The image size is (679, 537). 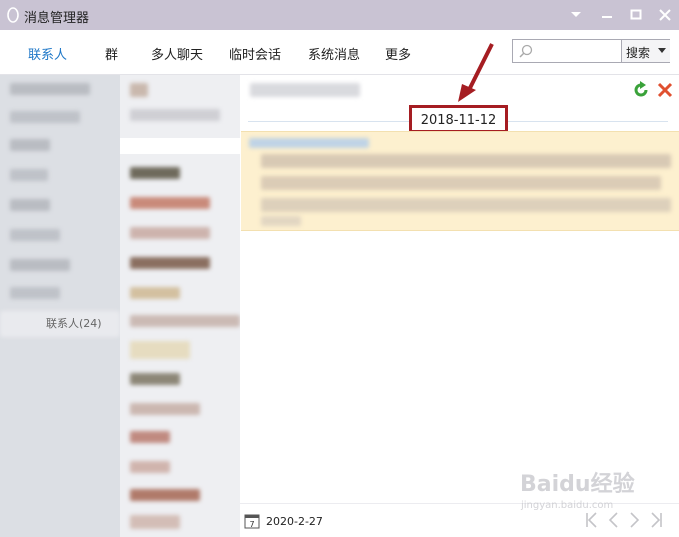 I want to click on minimize-icon, so click(x=607, y=17).